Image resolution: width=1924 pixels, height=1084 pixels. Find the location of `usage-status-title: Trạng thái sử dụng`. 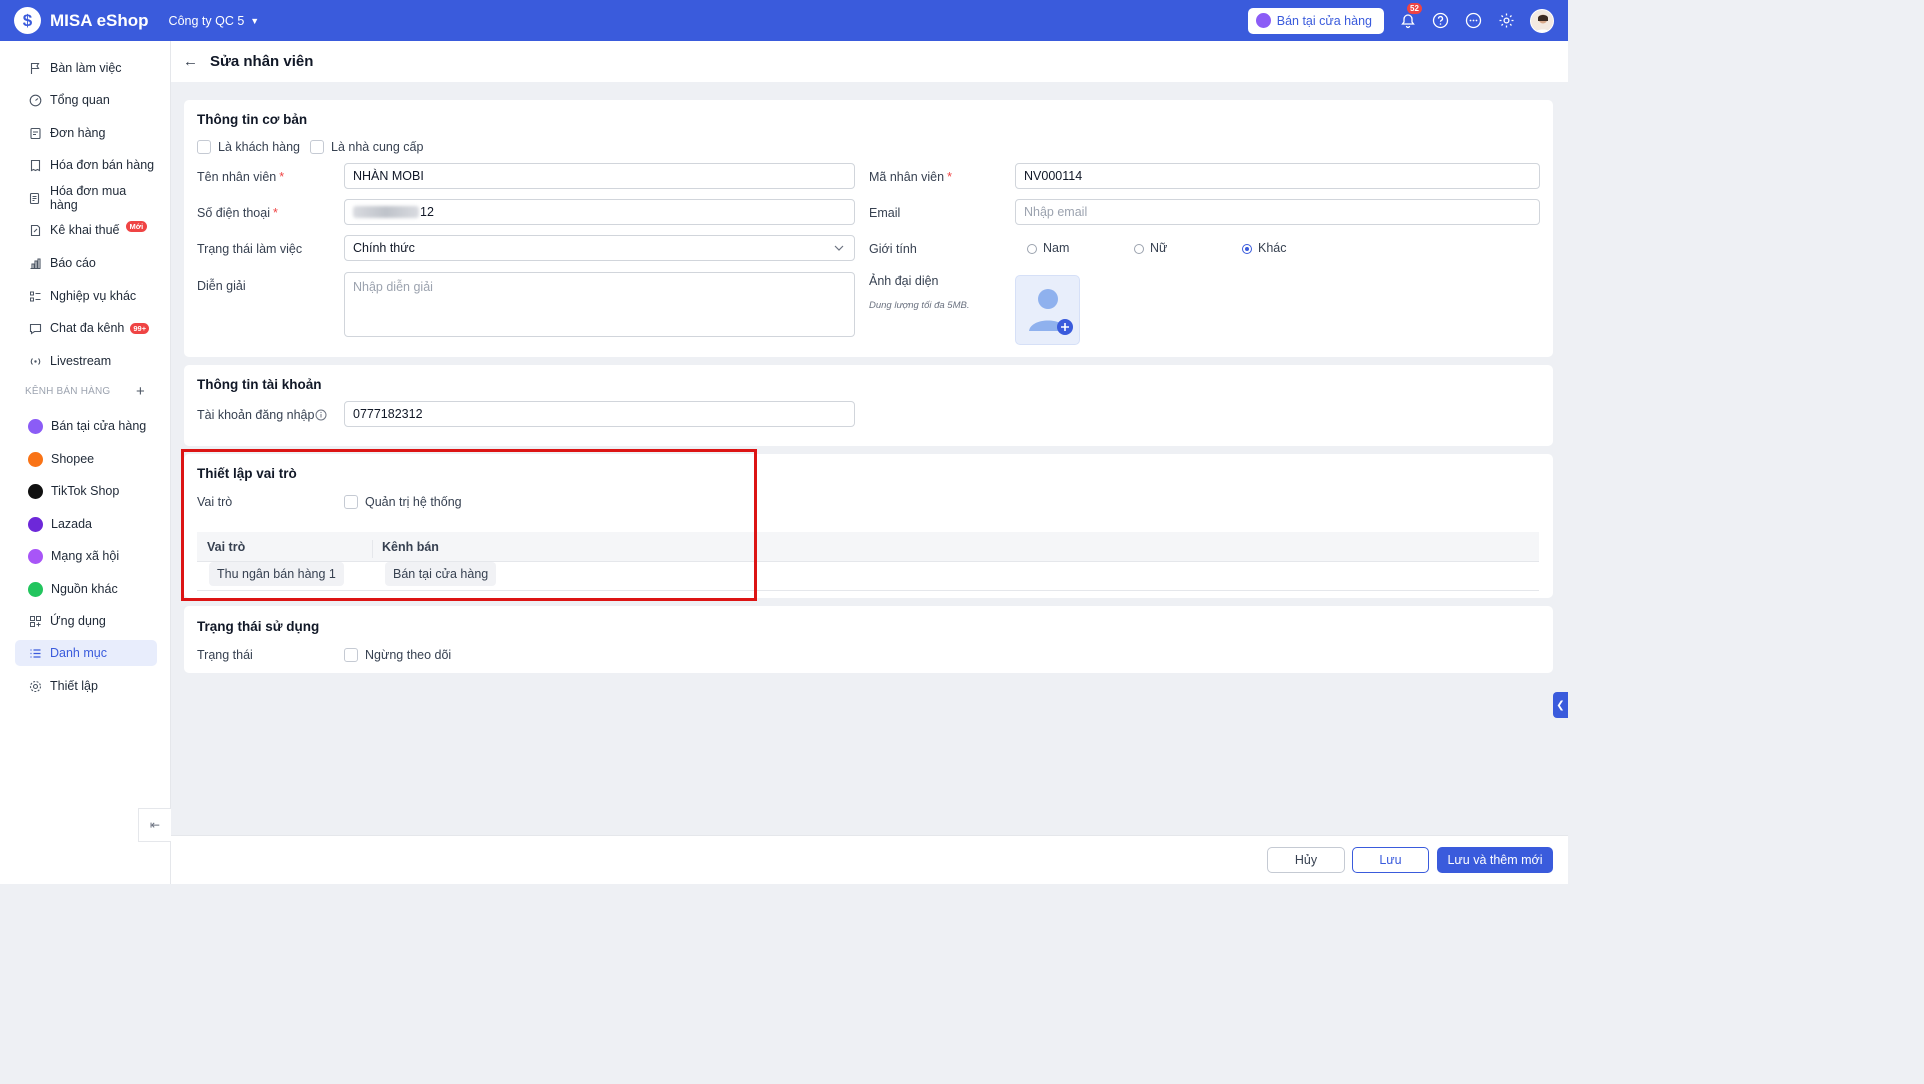

usage-status-title: Trạng thái sử dụng is located at coordinates (258, 626).